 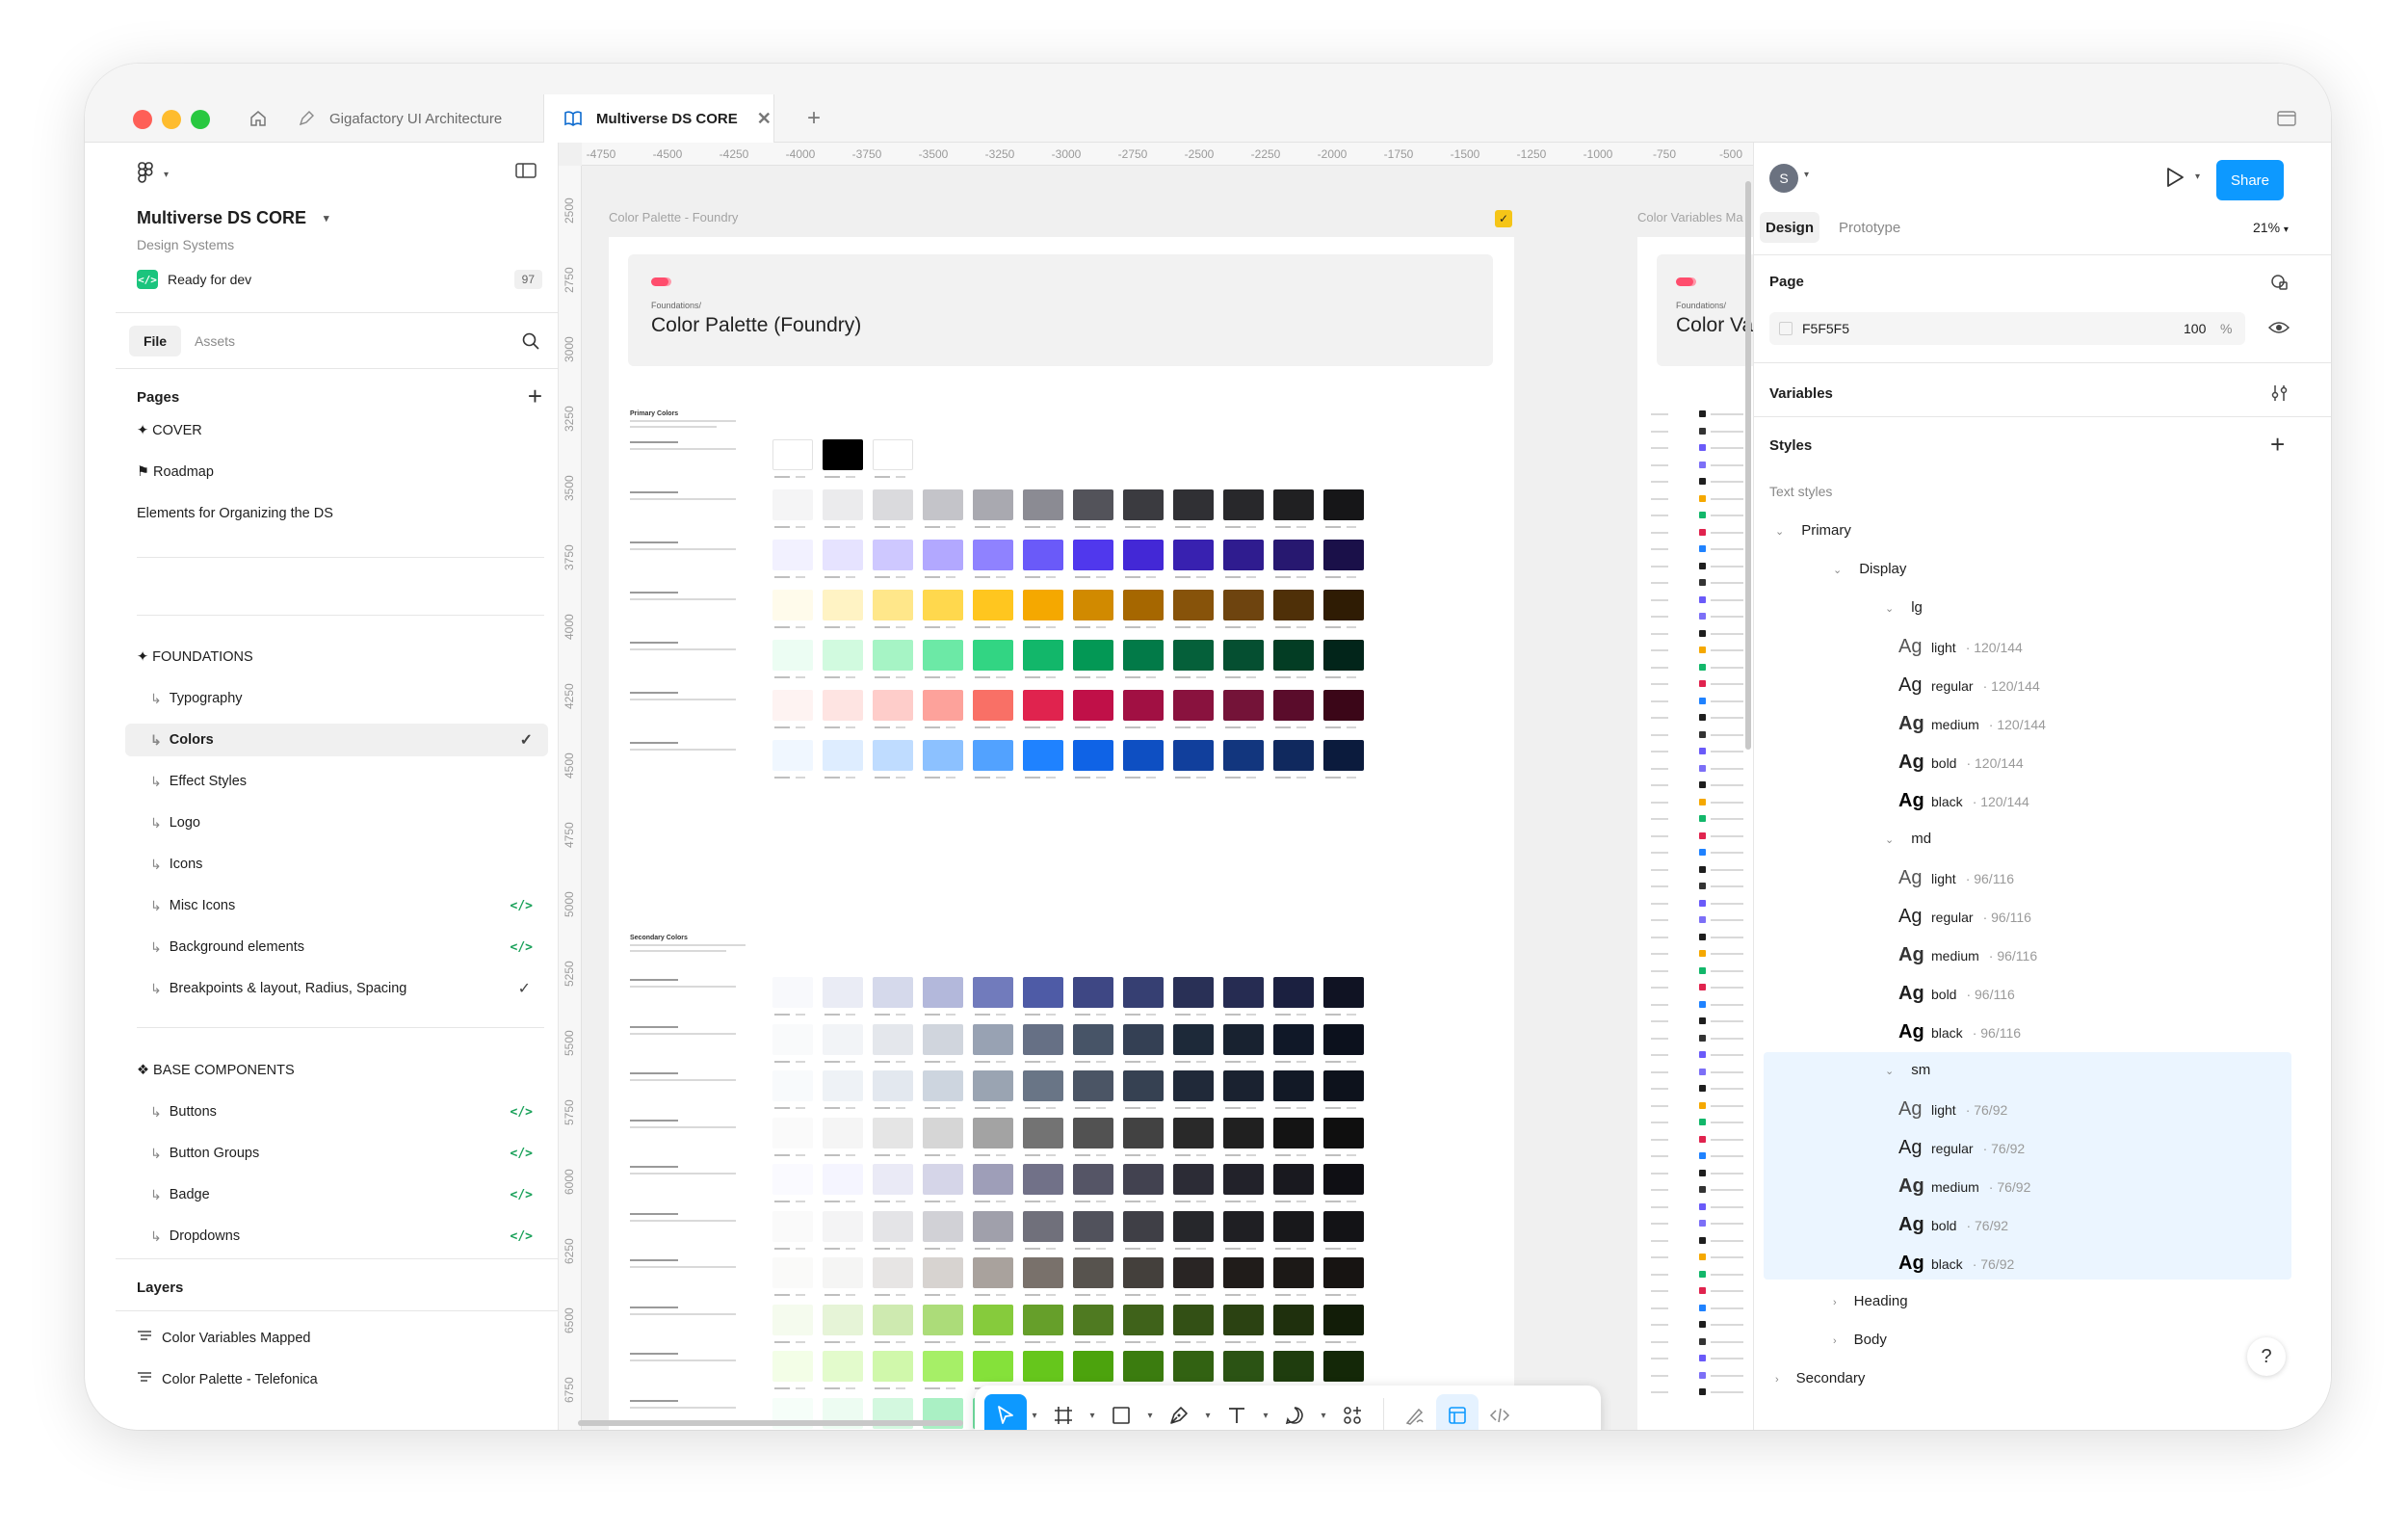 What do you see at coordinates (1063, 1412) in the screenshot?
I see `frame-tool-button` at bounding box center [1063, 1412].